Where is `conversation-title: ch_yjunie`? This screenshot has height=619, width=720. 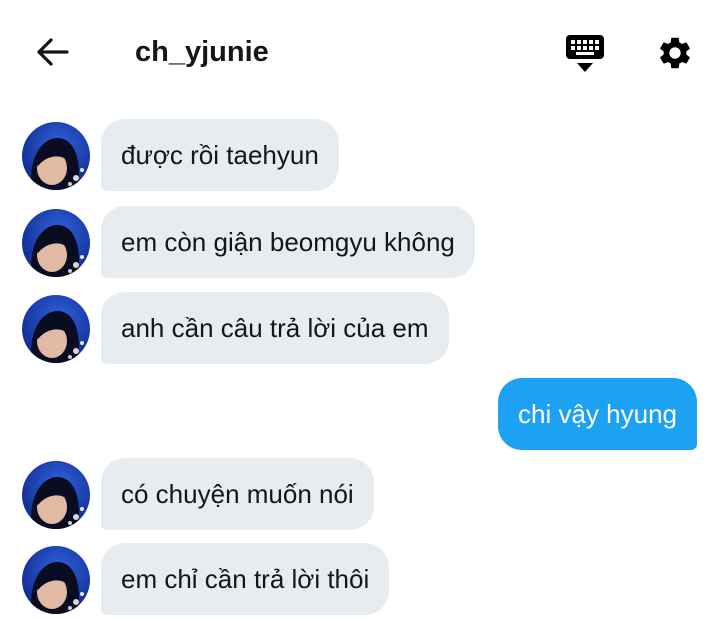 conversation-title: ch_yjunie is located at coordinates (202, 52).